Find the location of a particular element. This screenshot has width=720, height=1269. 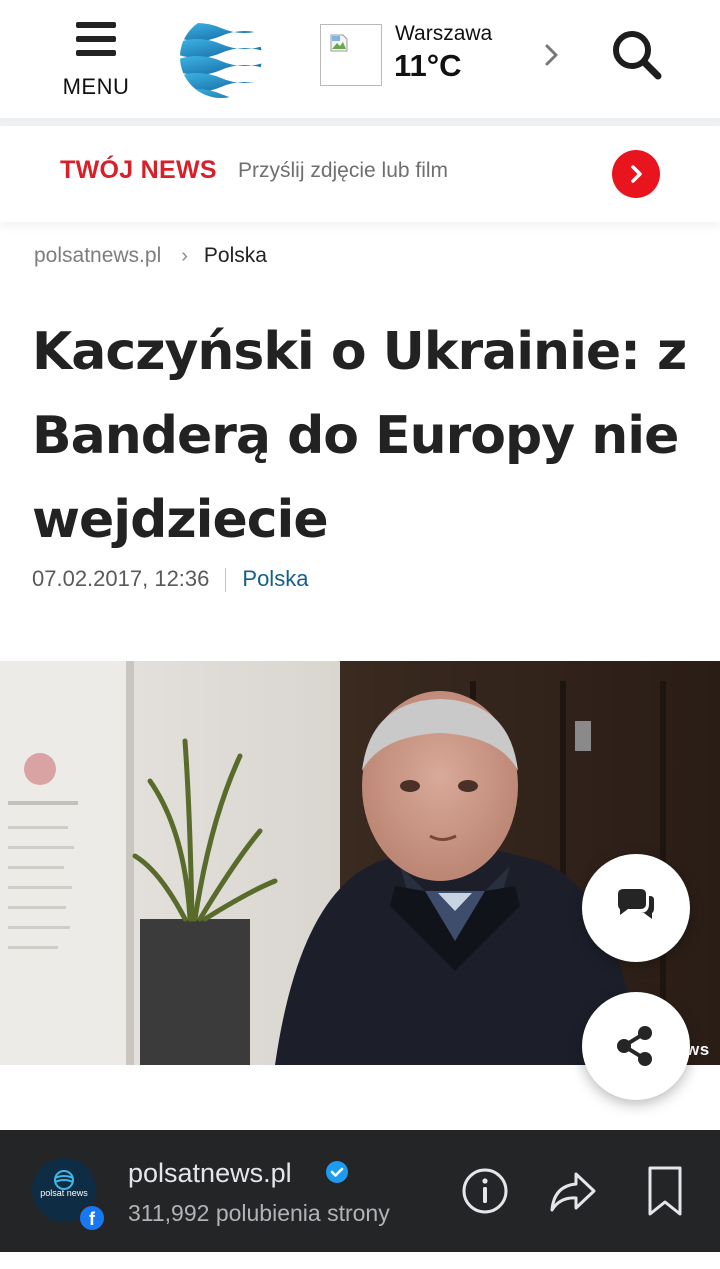

twoj-news-text: Przyślij zdjęcie lub film is located at coordinates (343, 170).